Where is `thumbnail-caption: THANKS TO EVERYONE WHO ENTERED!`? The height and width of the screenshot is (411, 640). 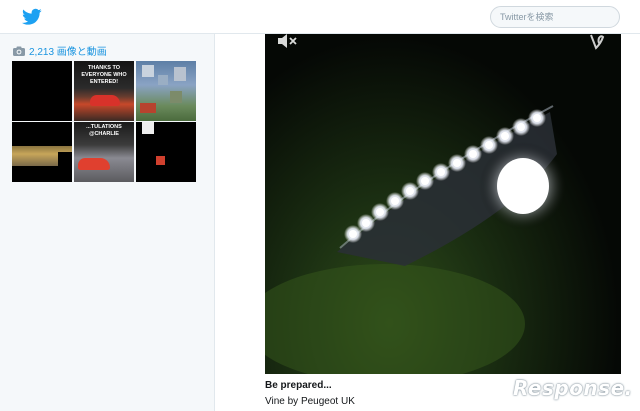 thumbnail-caption: THANKS TO EVERYONE WHO ENTERED! is located at coordinates (104, 75).